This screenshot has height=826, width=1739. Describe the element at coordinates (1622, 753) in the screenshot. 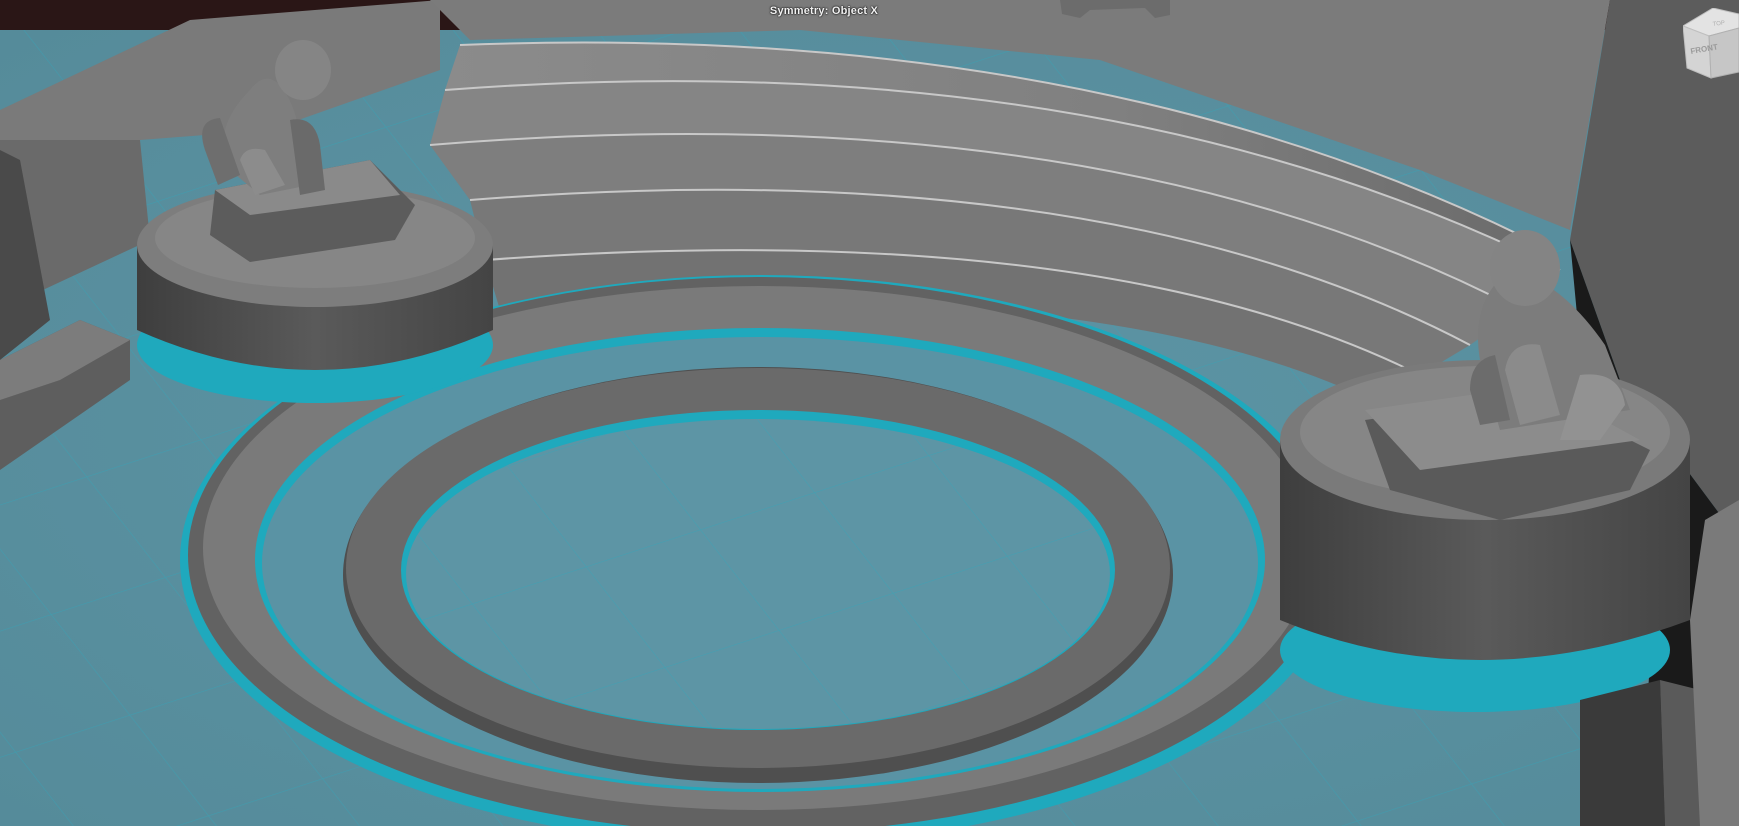

I see `right-lower-column` at that location.